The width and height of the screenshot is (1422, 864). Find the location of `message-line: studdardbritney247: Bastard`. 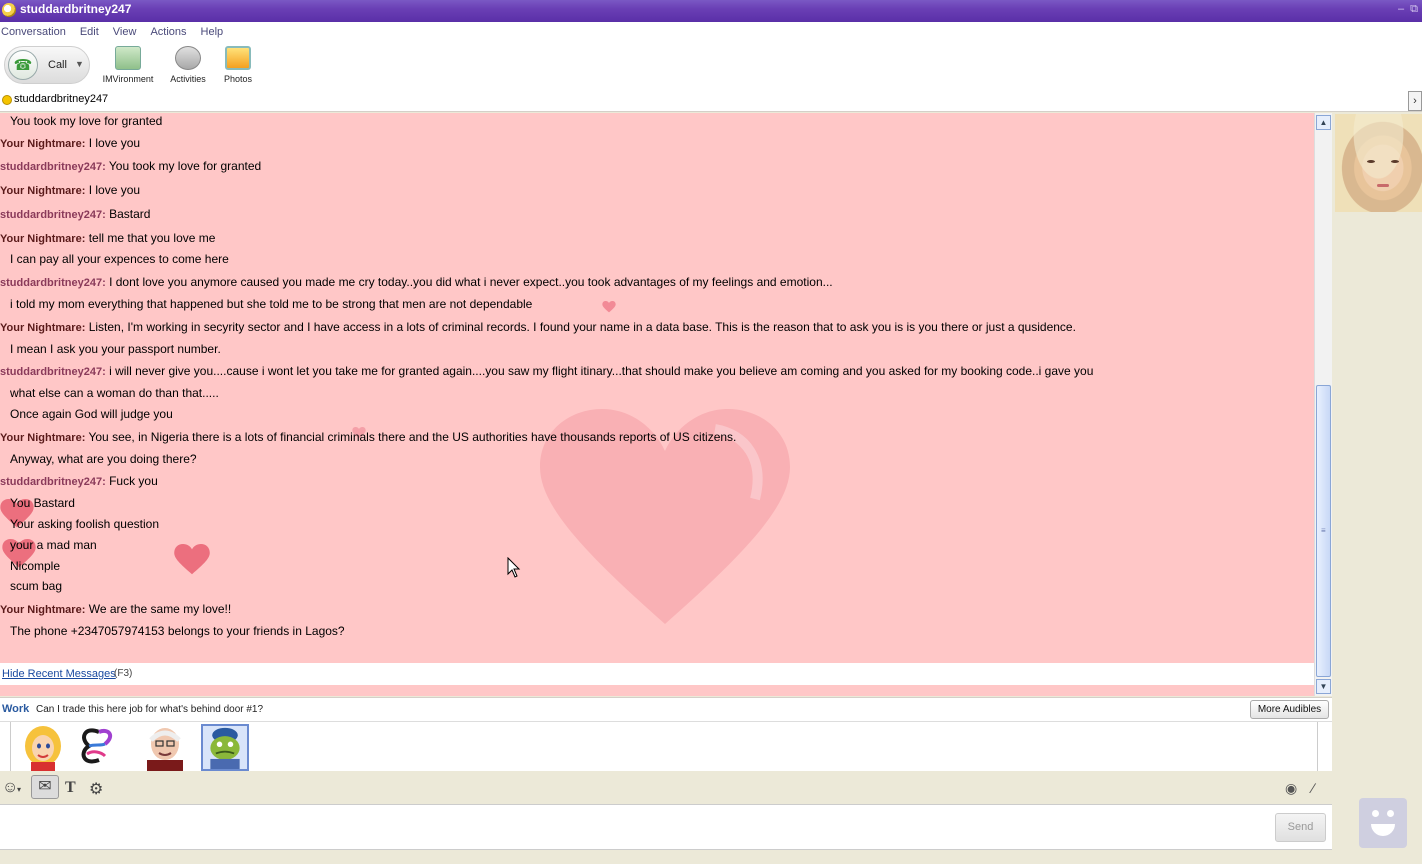

message-line: studdardbritney247: Bastard is located at coordinates (75, 214).